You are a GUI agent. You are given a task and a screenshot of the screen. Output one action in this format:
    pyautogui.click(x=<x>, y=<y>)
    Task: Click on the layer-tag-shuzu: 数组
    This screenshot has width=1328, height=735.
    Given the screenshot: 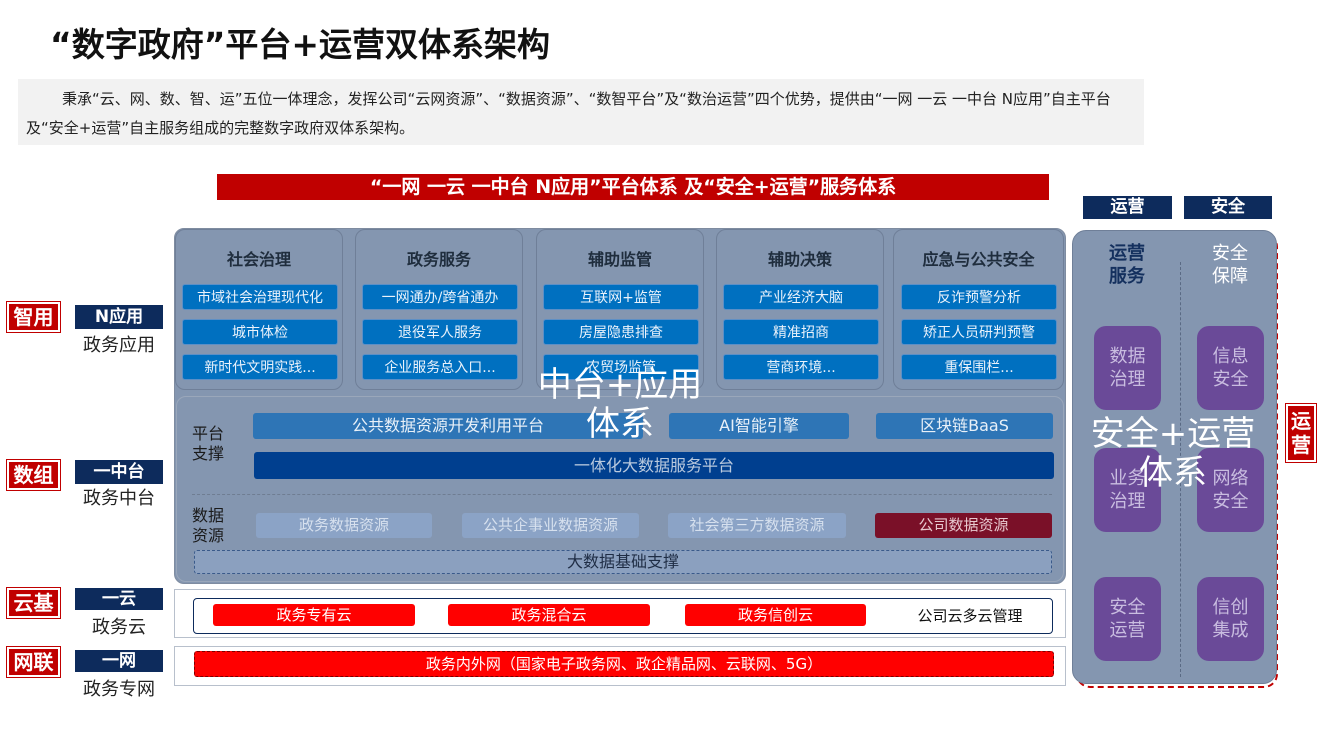 What is the action you would take?
    pyautogui.click(x=33, y=475)
    